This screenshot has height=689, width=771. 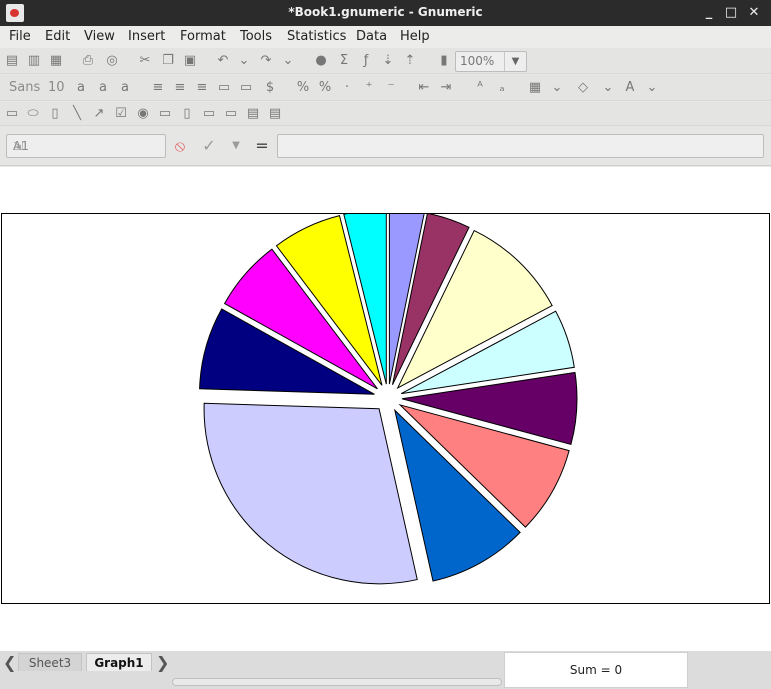 I want to click on print-icon: ⎙, so click(x=88, y=61).